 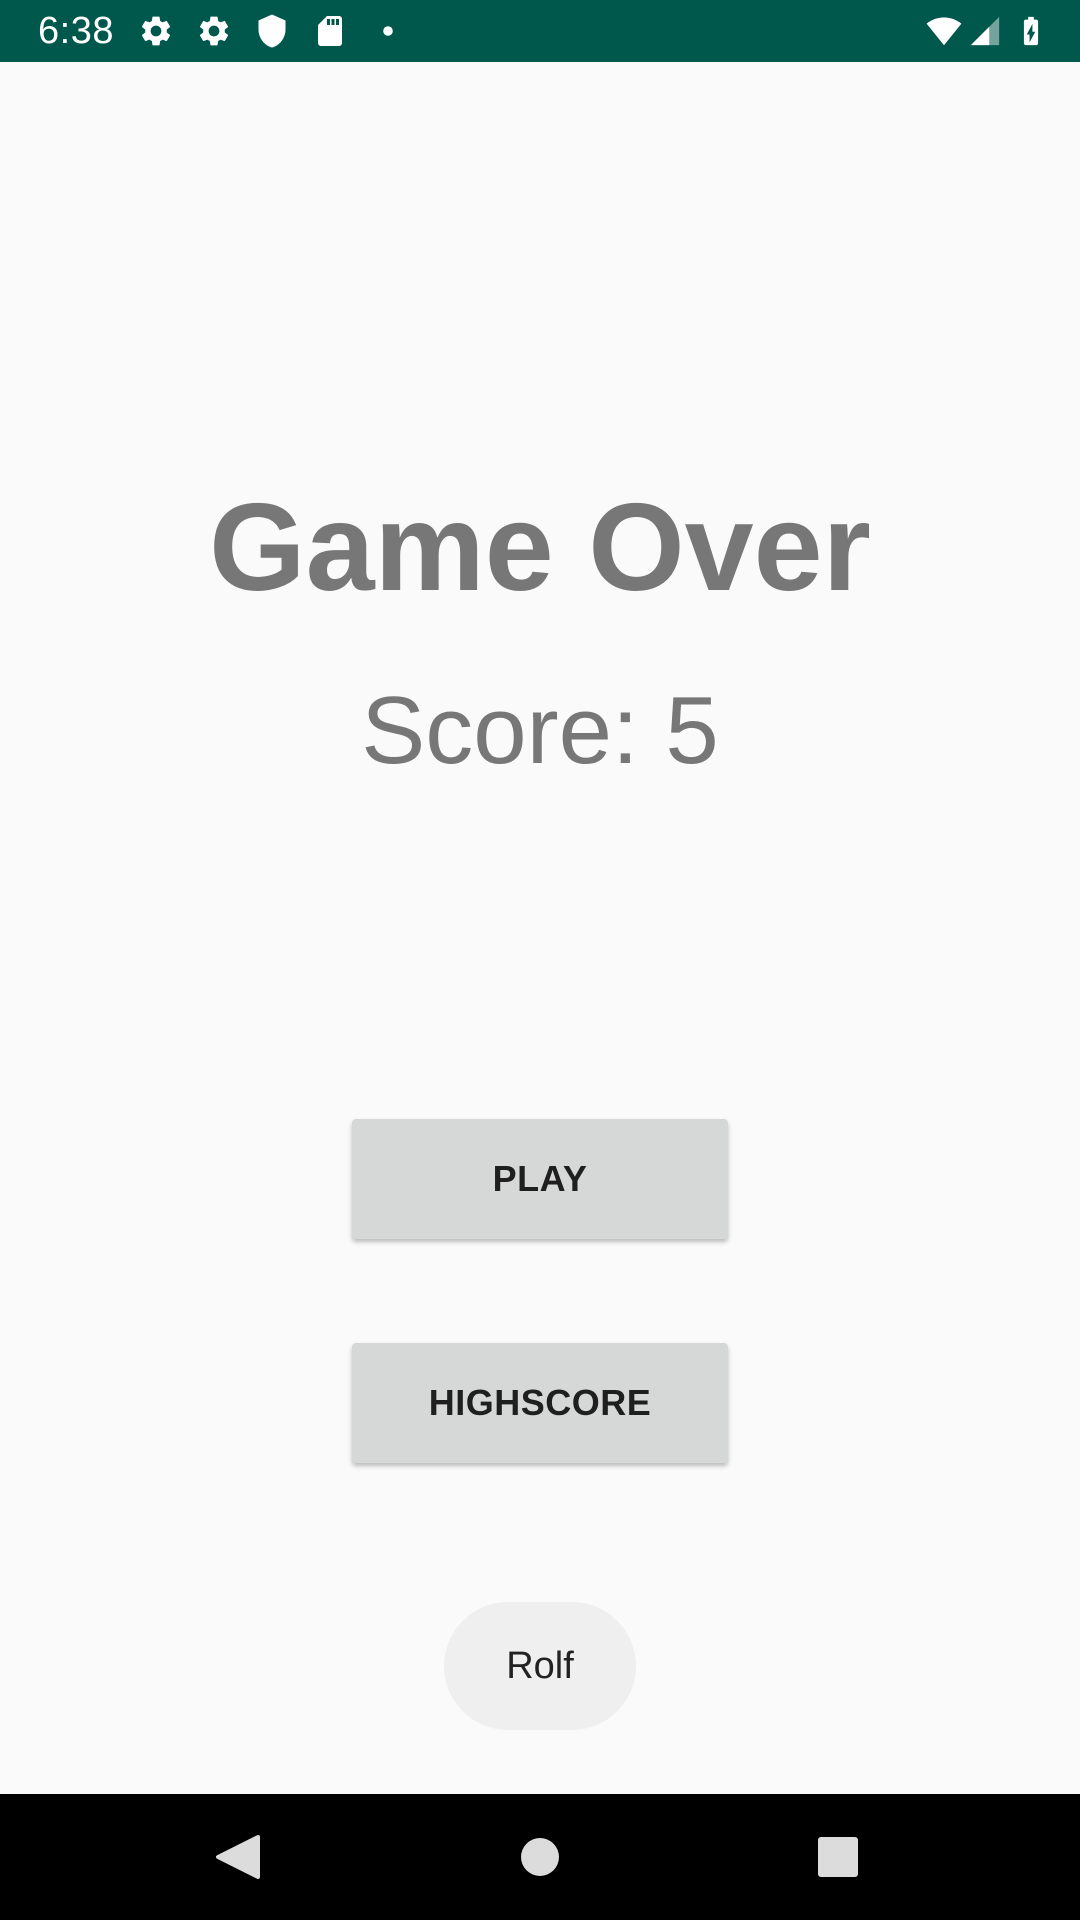 What do you see at coordinates (985, 31) in the screenshot?
I see `signal-icon` at bounding box center [985, 31].